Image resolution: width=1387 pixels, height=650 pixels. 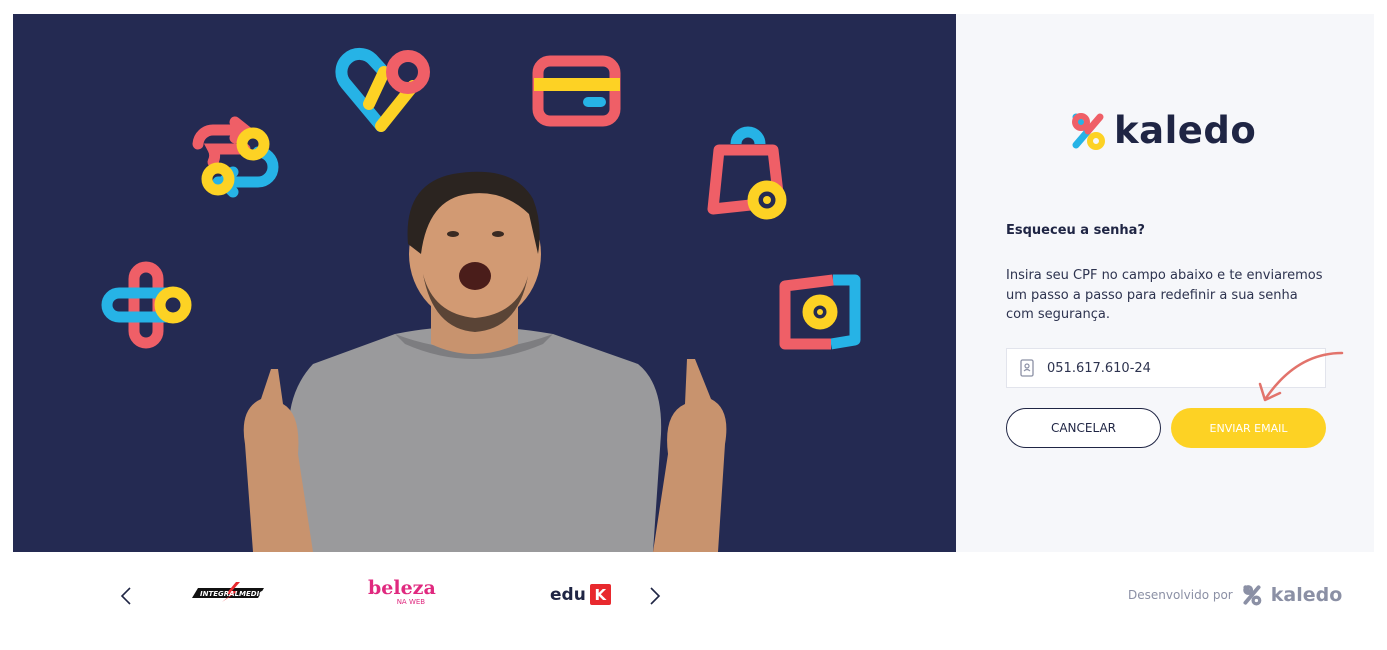 I want to click on health-cross-icon, so click(x=146, y=305).